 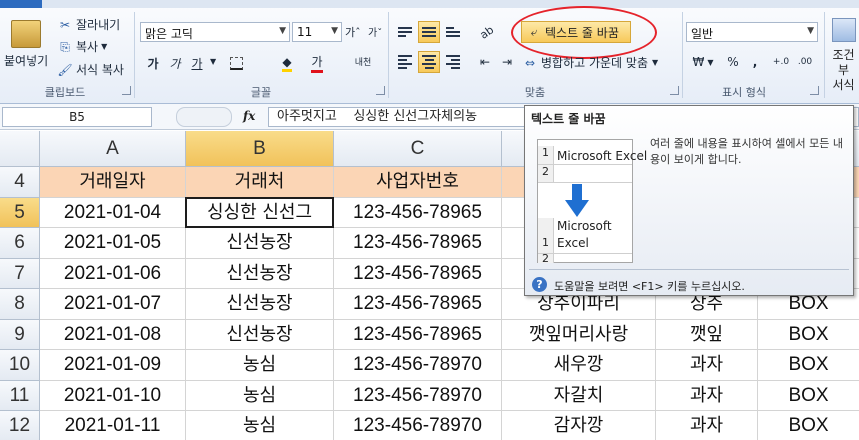 I want to click on format-painter-label: 서식 복사, so click(x=100, y=70).